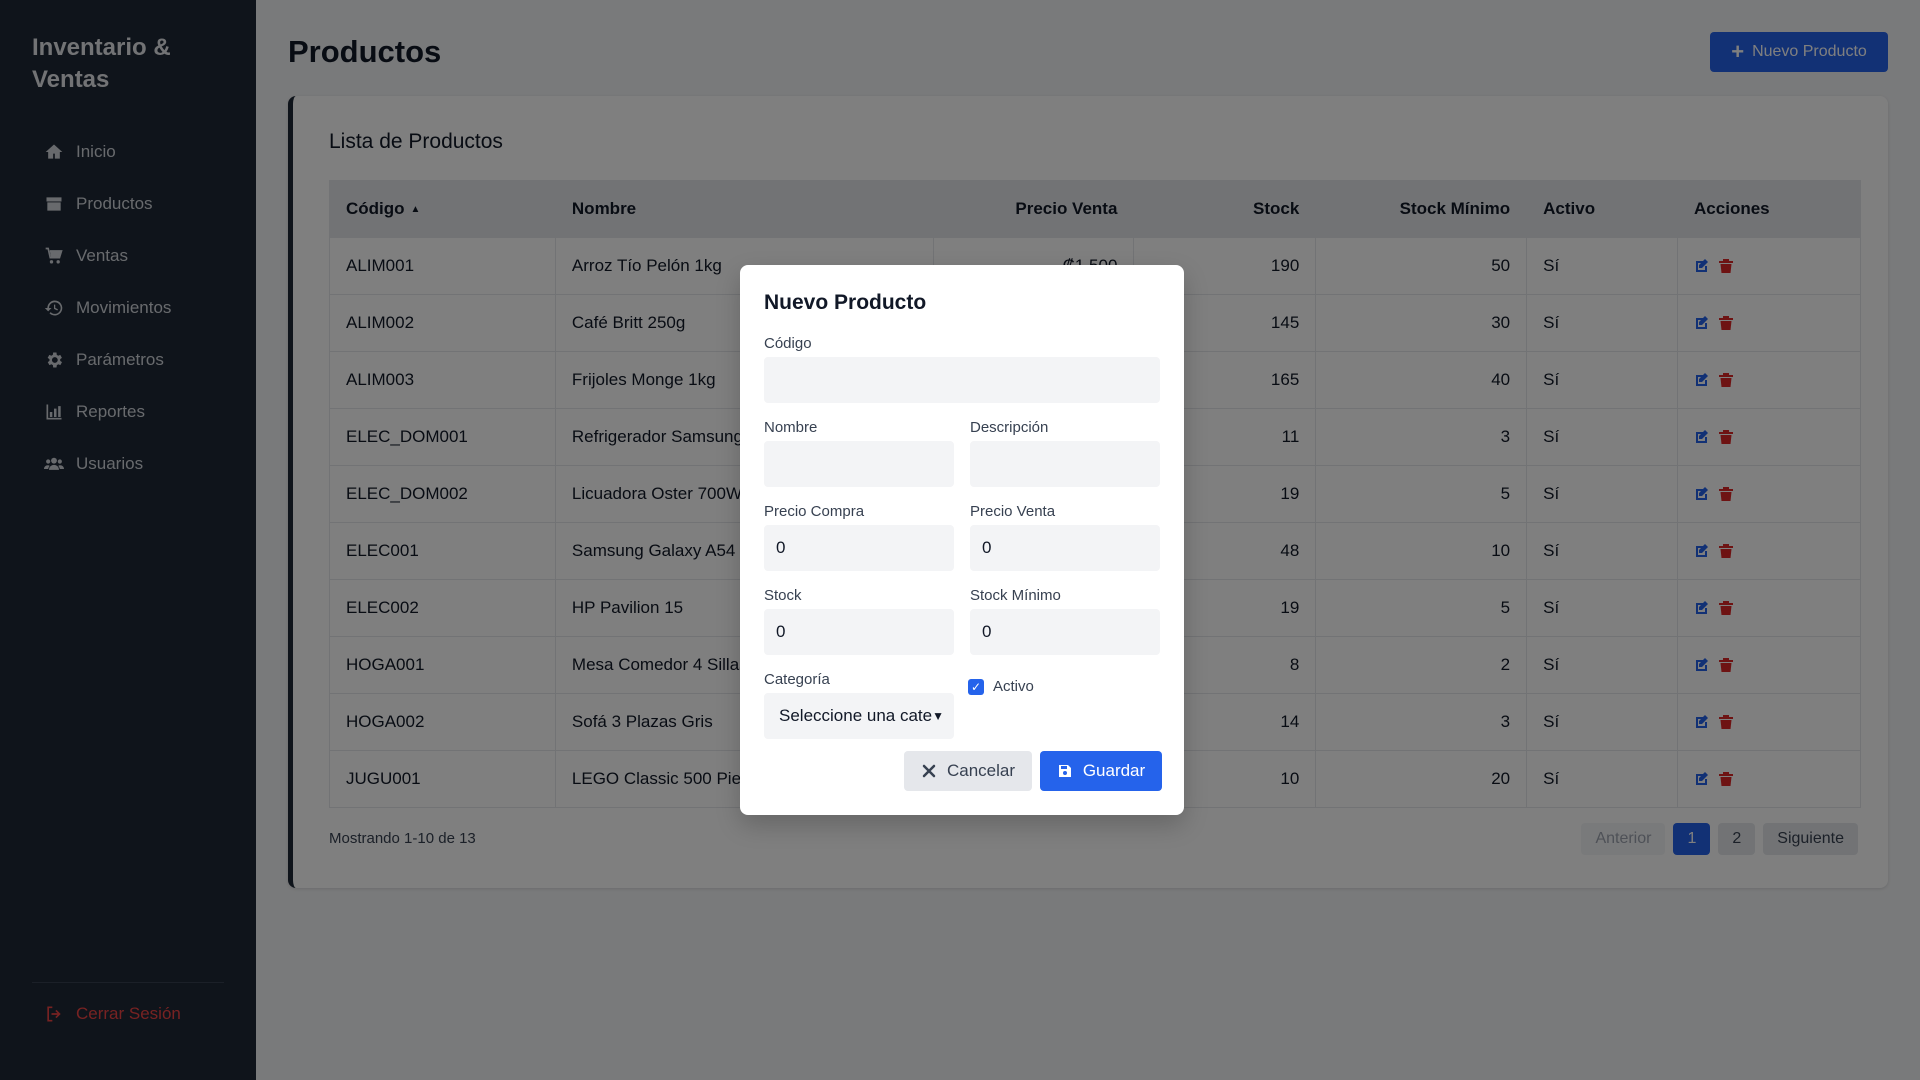 Image resolution: width=1920 pixels, height=1080 pixels. I want to click on precio-venta-field-group: Precio Venta 0, so click(1065, 537).